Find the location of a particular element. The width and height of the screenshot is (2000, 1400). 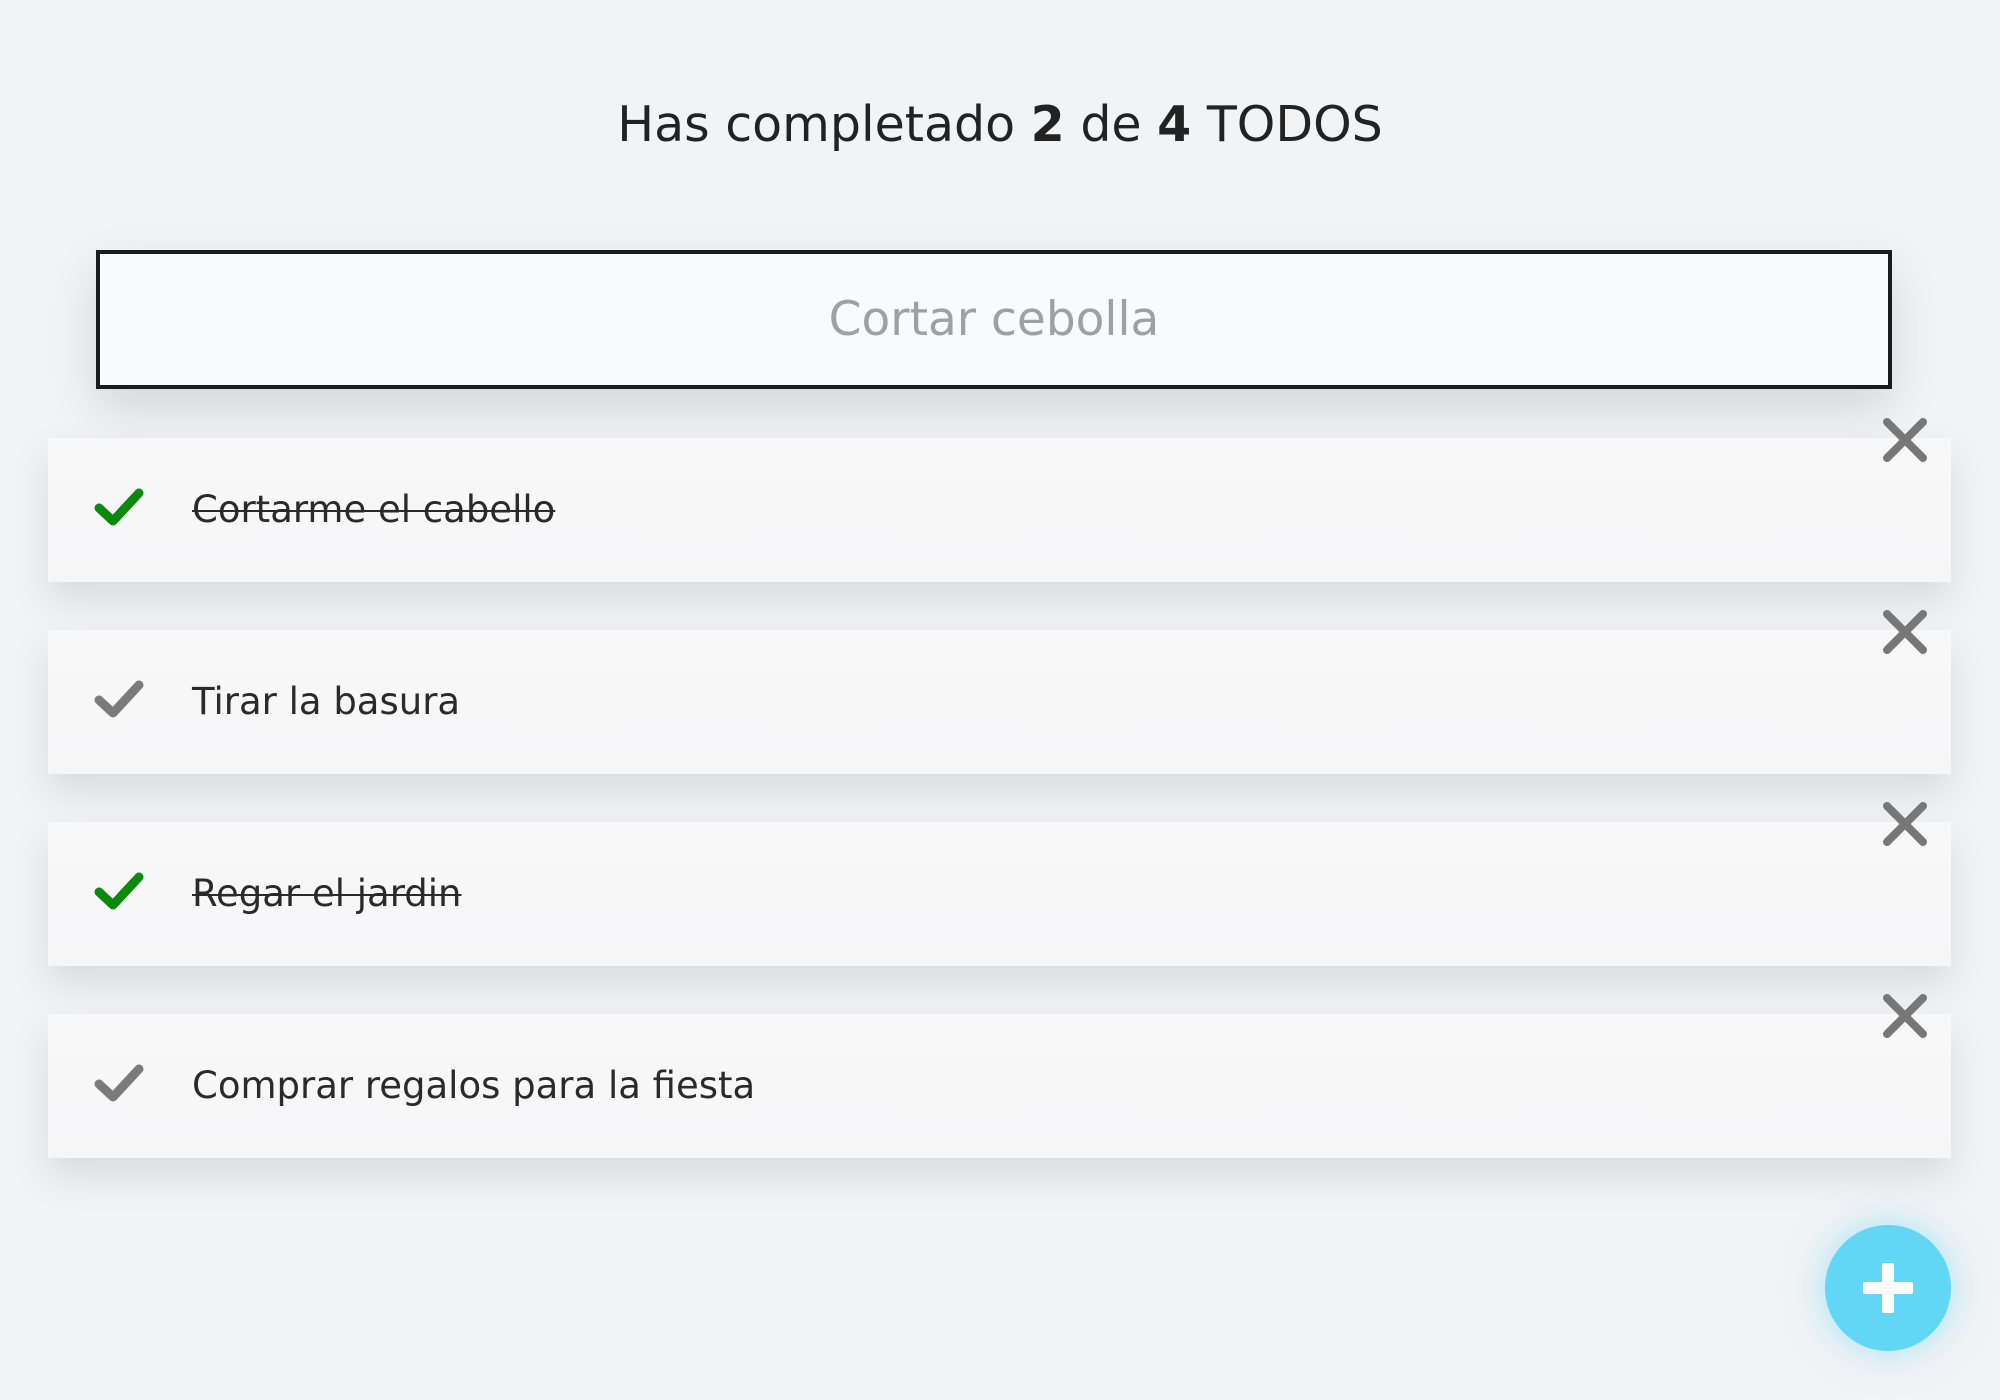

new-task-field-container is located at coordinates (994, 319).